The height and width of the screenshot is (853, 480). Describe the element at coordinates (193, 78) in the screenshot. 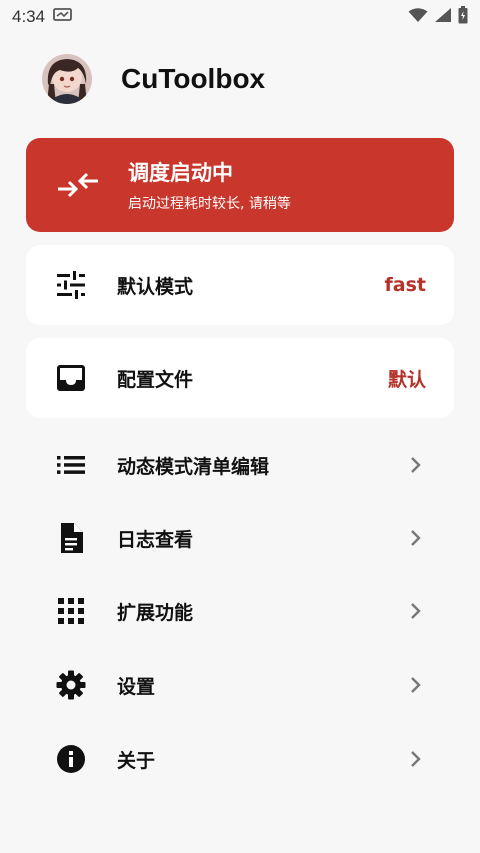

I see `app-title: CuToolbox` at that location.